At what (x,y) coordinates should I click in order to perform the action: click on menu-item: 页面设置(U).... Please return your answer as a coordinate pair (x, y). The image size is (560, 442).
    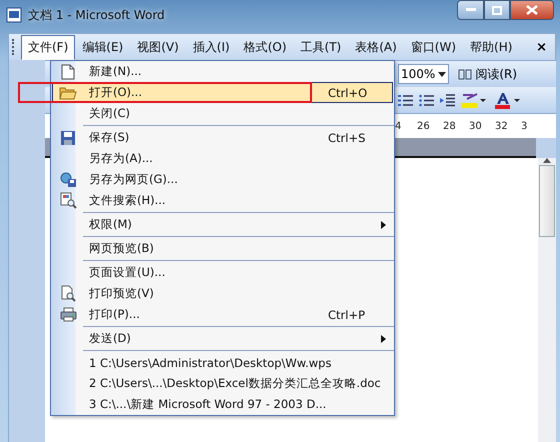
    Looking at the image, I should click on (222, 272).